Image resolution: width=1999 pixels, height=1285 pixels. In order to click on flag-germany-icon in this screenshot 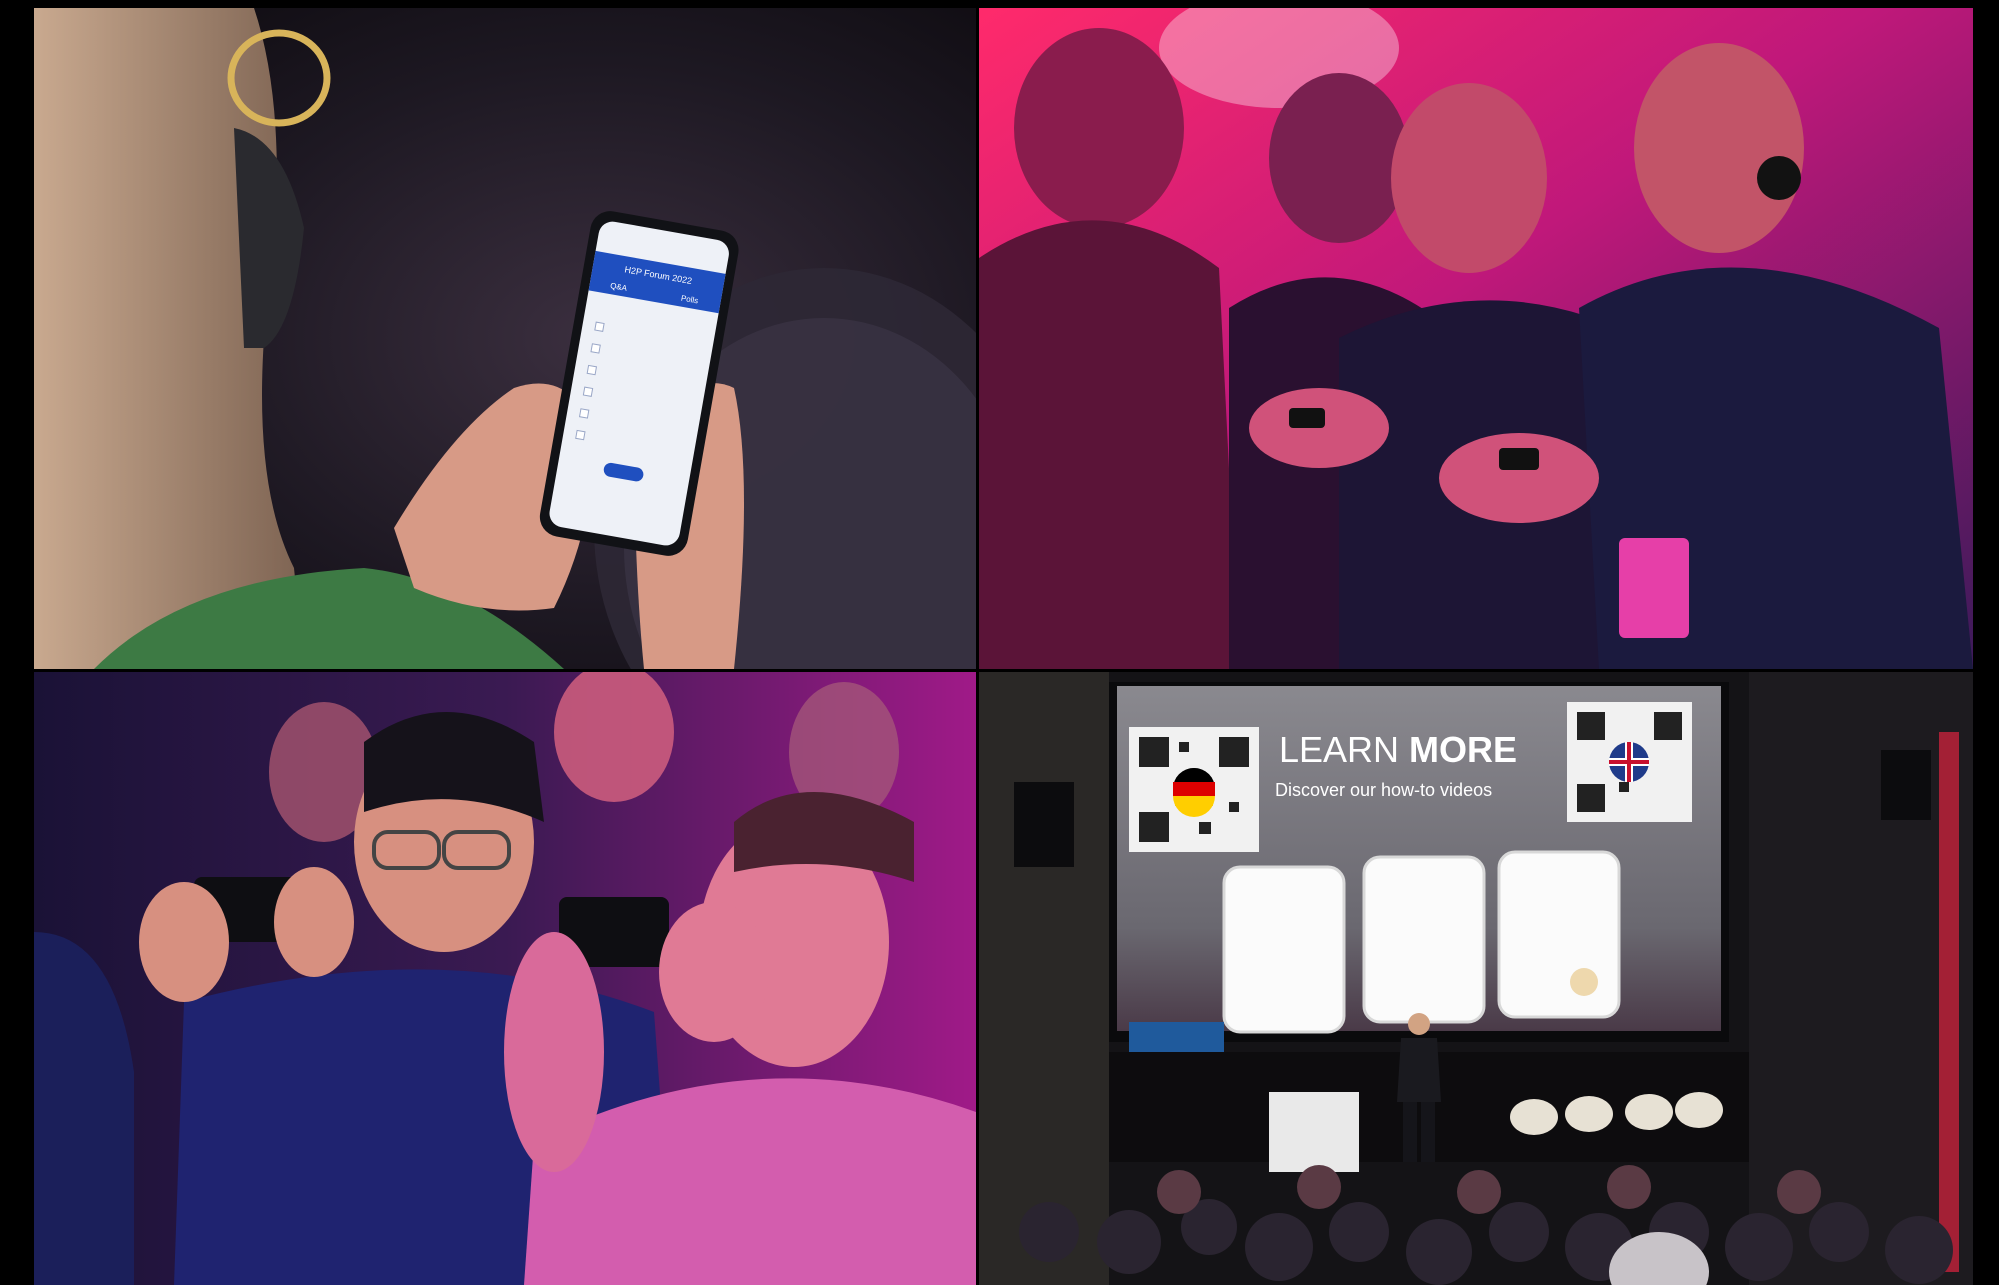, I will do `click(1194, 792)`.